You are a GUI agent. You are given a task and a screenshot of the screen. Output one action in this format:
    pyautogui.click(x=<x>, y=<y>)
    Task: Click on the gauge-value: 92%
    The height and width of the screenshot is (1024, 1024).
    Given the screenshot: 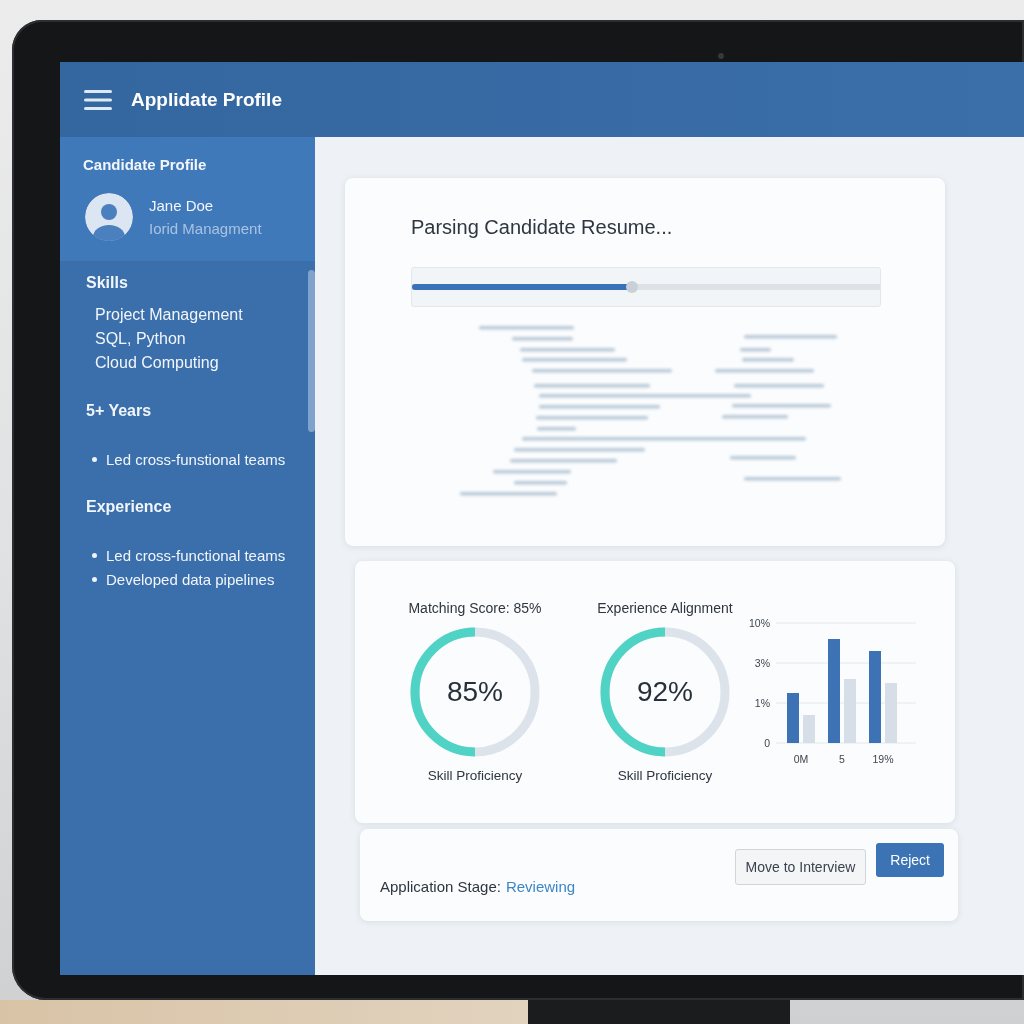 What is the action you would take?
    pyautogui.click(x=665, y=692)
    